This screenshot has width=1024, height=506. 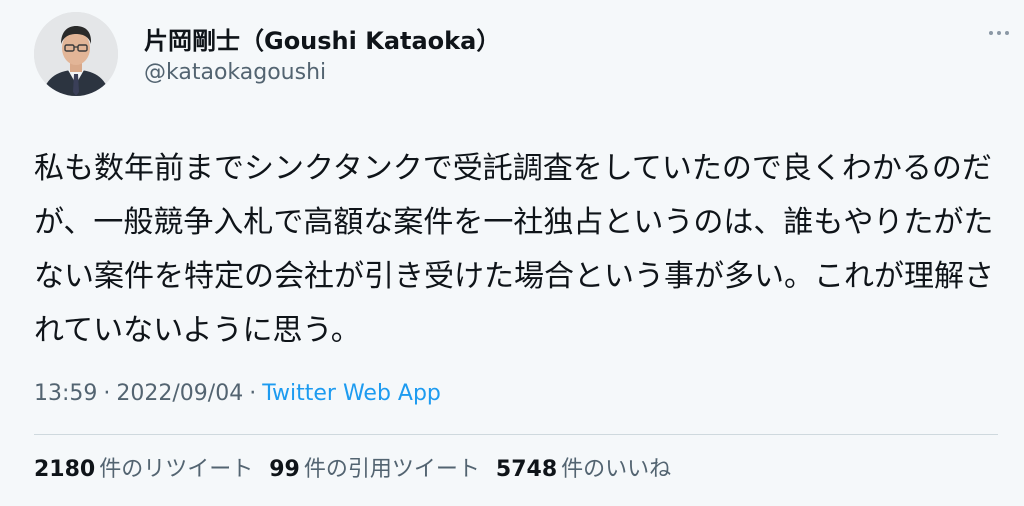 What do you see at coordinates (65, 393) in the screenshot?
I see `tweet-time: 13:59` at bounding box center [65, 393].